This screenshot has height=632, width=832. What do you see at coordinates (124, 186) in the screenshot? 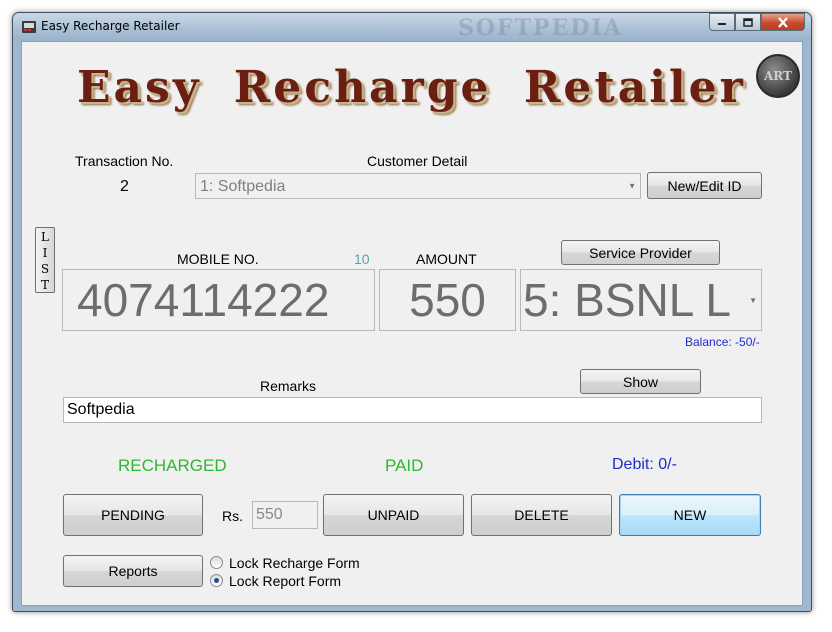
I see `transaction-number: 2` at bounding box center [124, 186].